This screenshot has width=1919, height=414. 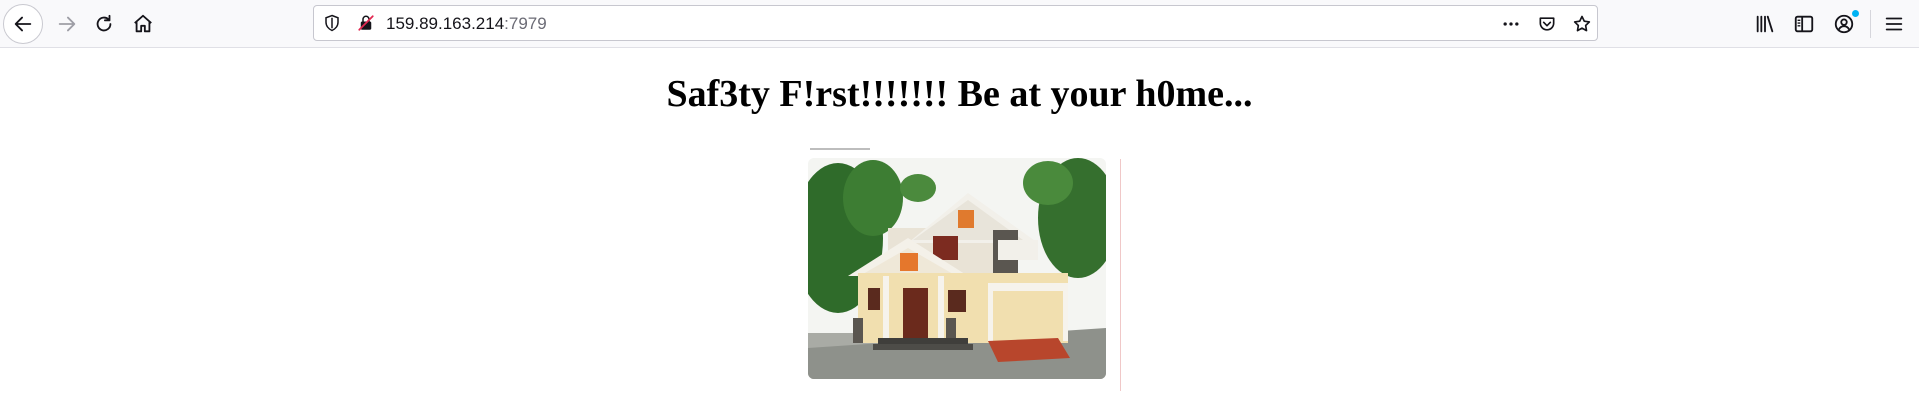 I want to click on sidebar-button, so click(x=1804, y=24).